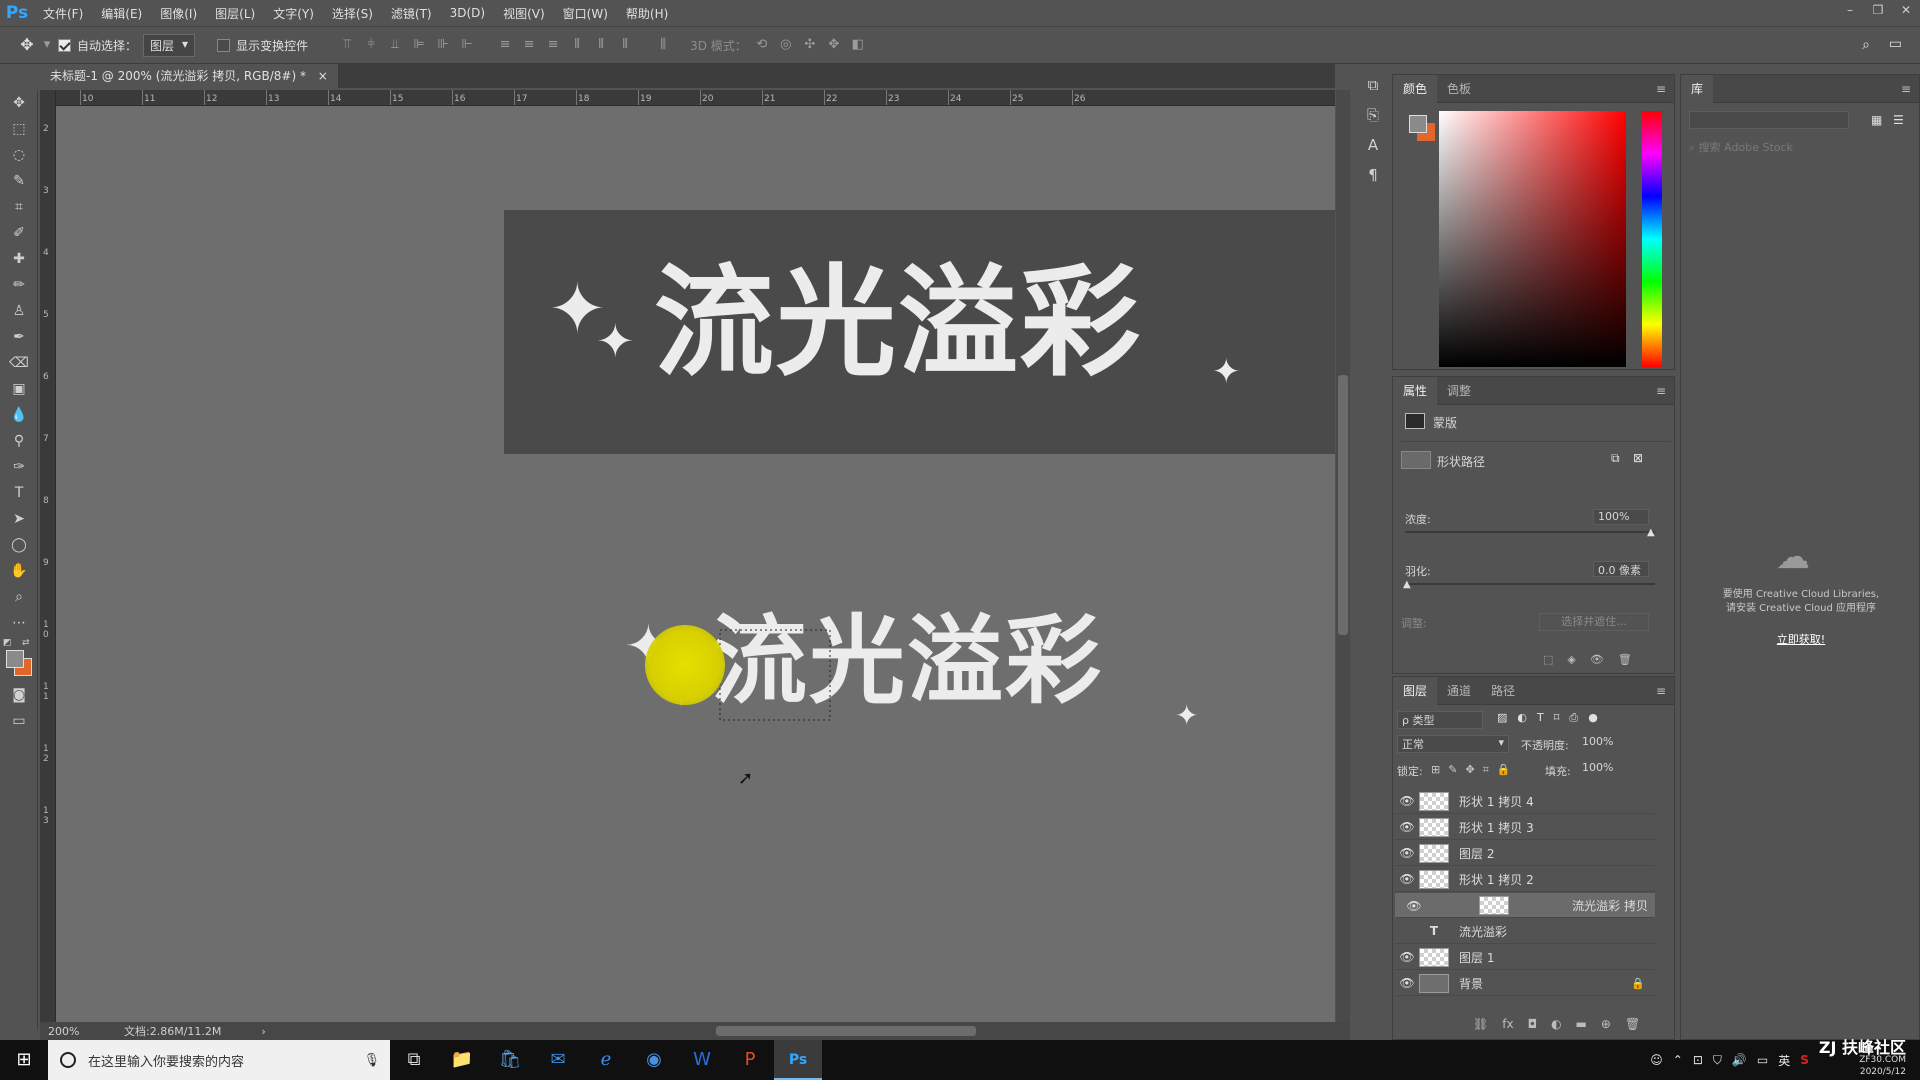 The image size is (1920, 1080). What do you see at coordinates (750, 1060) in the screenshot?
I see `powerpoint-icon: P` at bounding box center [750, 1060].